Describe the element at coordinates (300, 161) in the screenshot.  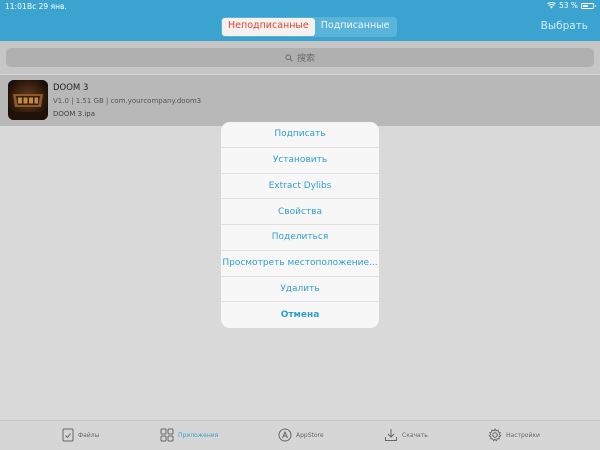
I see `action-install: Установить` at that location.